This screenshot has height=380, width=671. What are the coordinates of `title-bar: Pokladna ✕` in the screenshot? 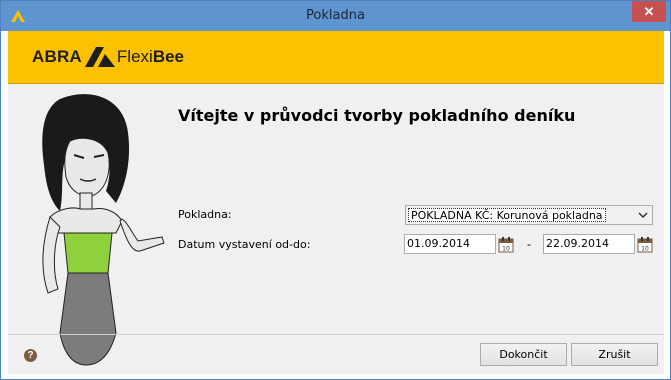 It's located at (335, 16).